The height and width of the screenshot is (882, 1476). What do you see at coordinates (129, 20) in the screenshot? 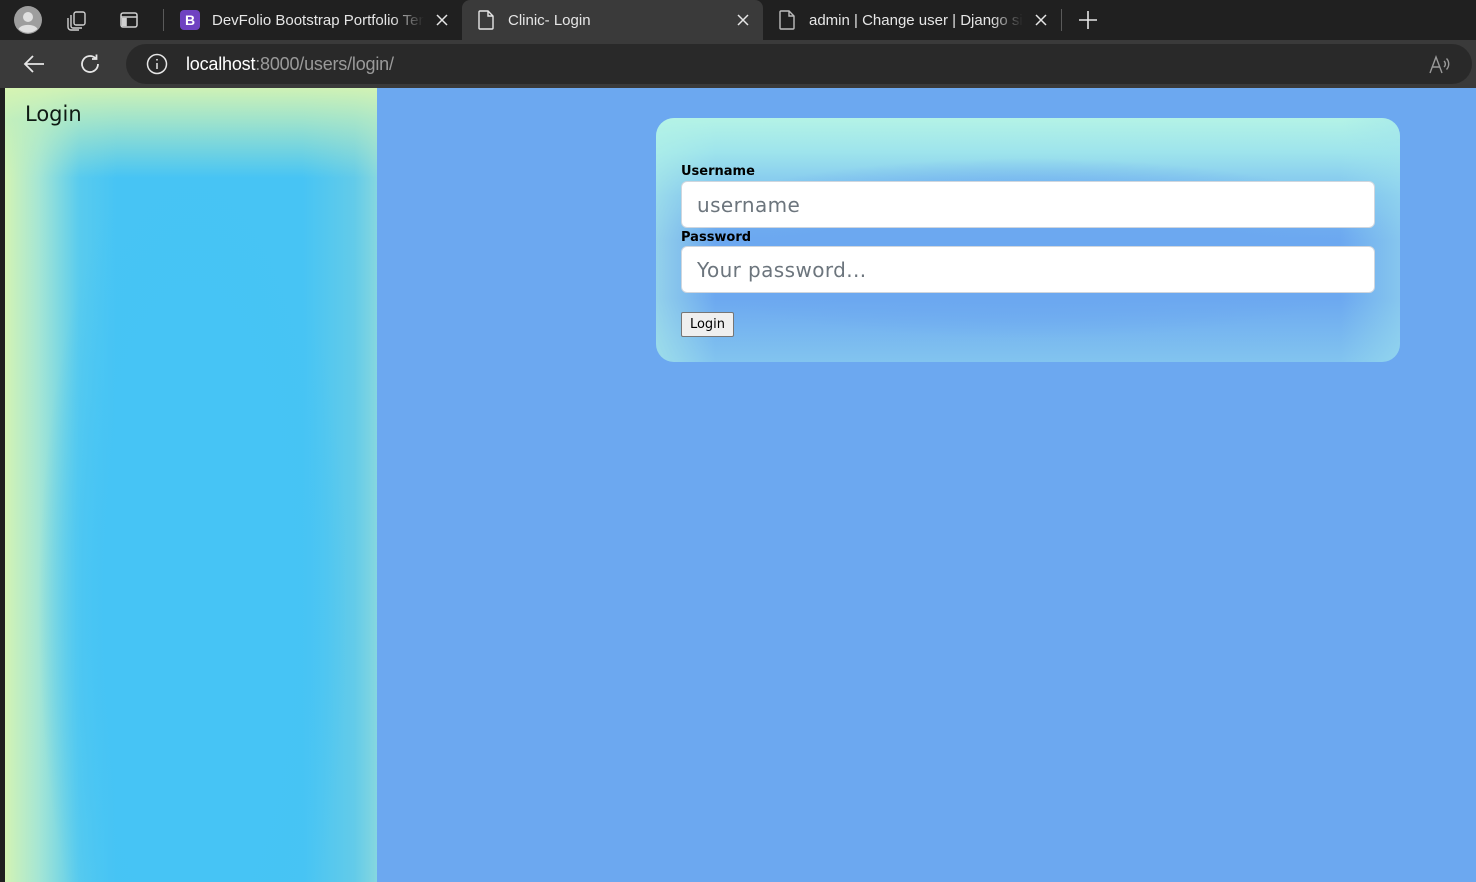
I see `tab-actions-icon` at bounding box center [129, 20].